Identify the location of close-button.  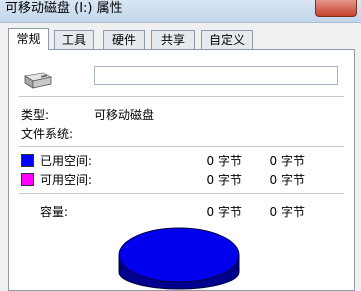
(336, 8).